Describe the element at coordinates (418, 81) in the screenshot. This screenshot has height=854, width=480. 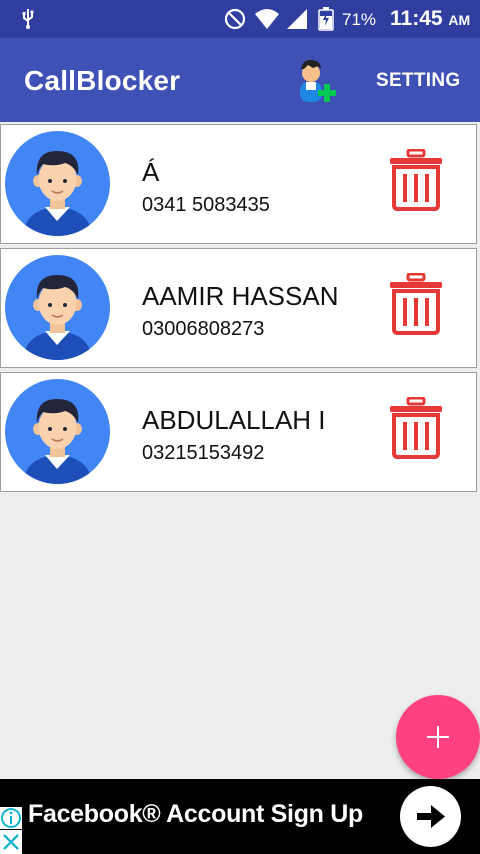
I see `setting-button: SETTING` at that location.